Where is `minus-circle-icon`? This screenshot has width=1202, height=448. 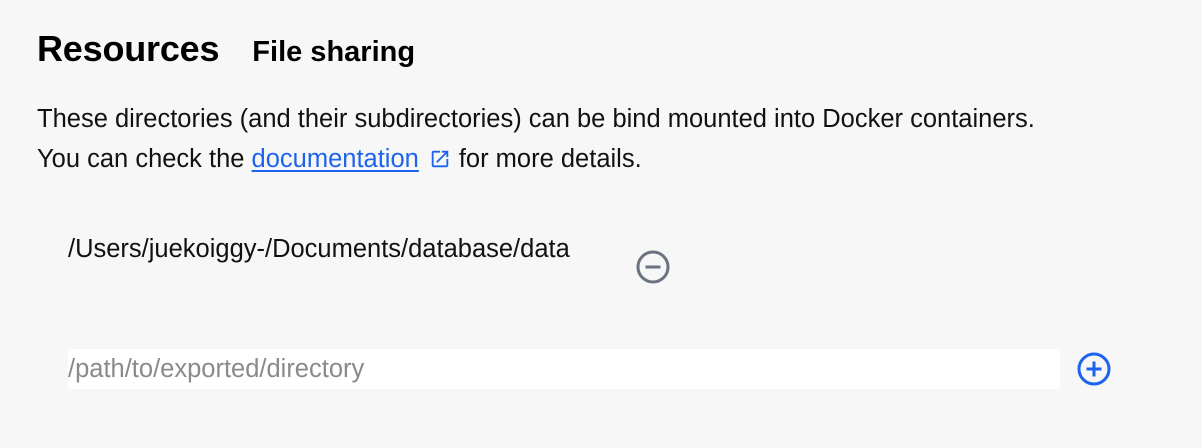
minus-circle-icon is located at coordinates (653, 267).